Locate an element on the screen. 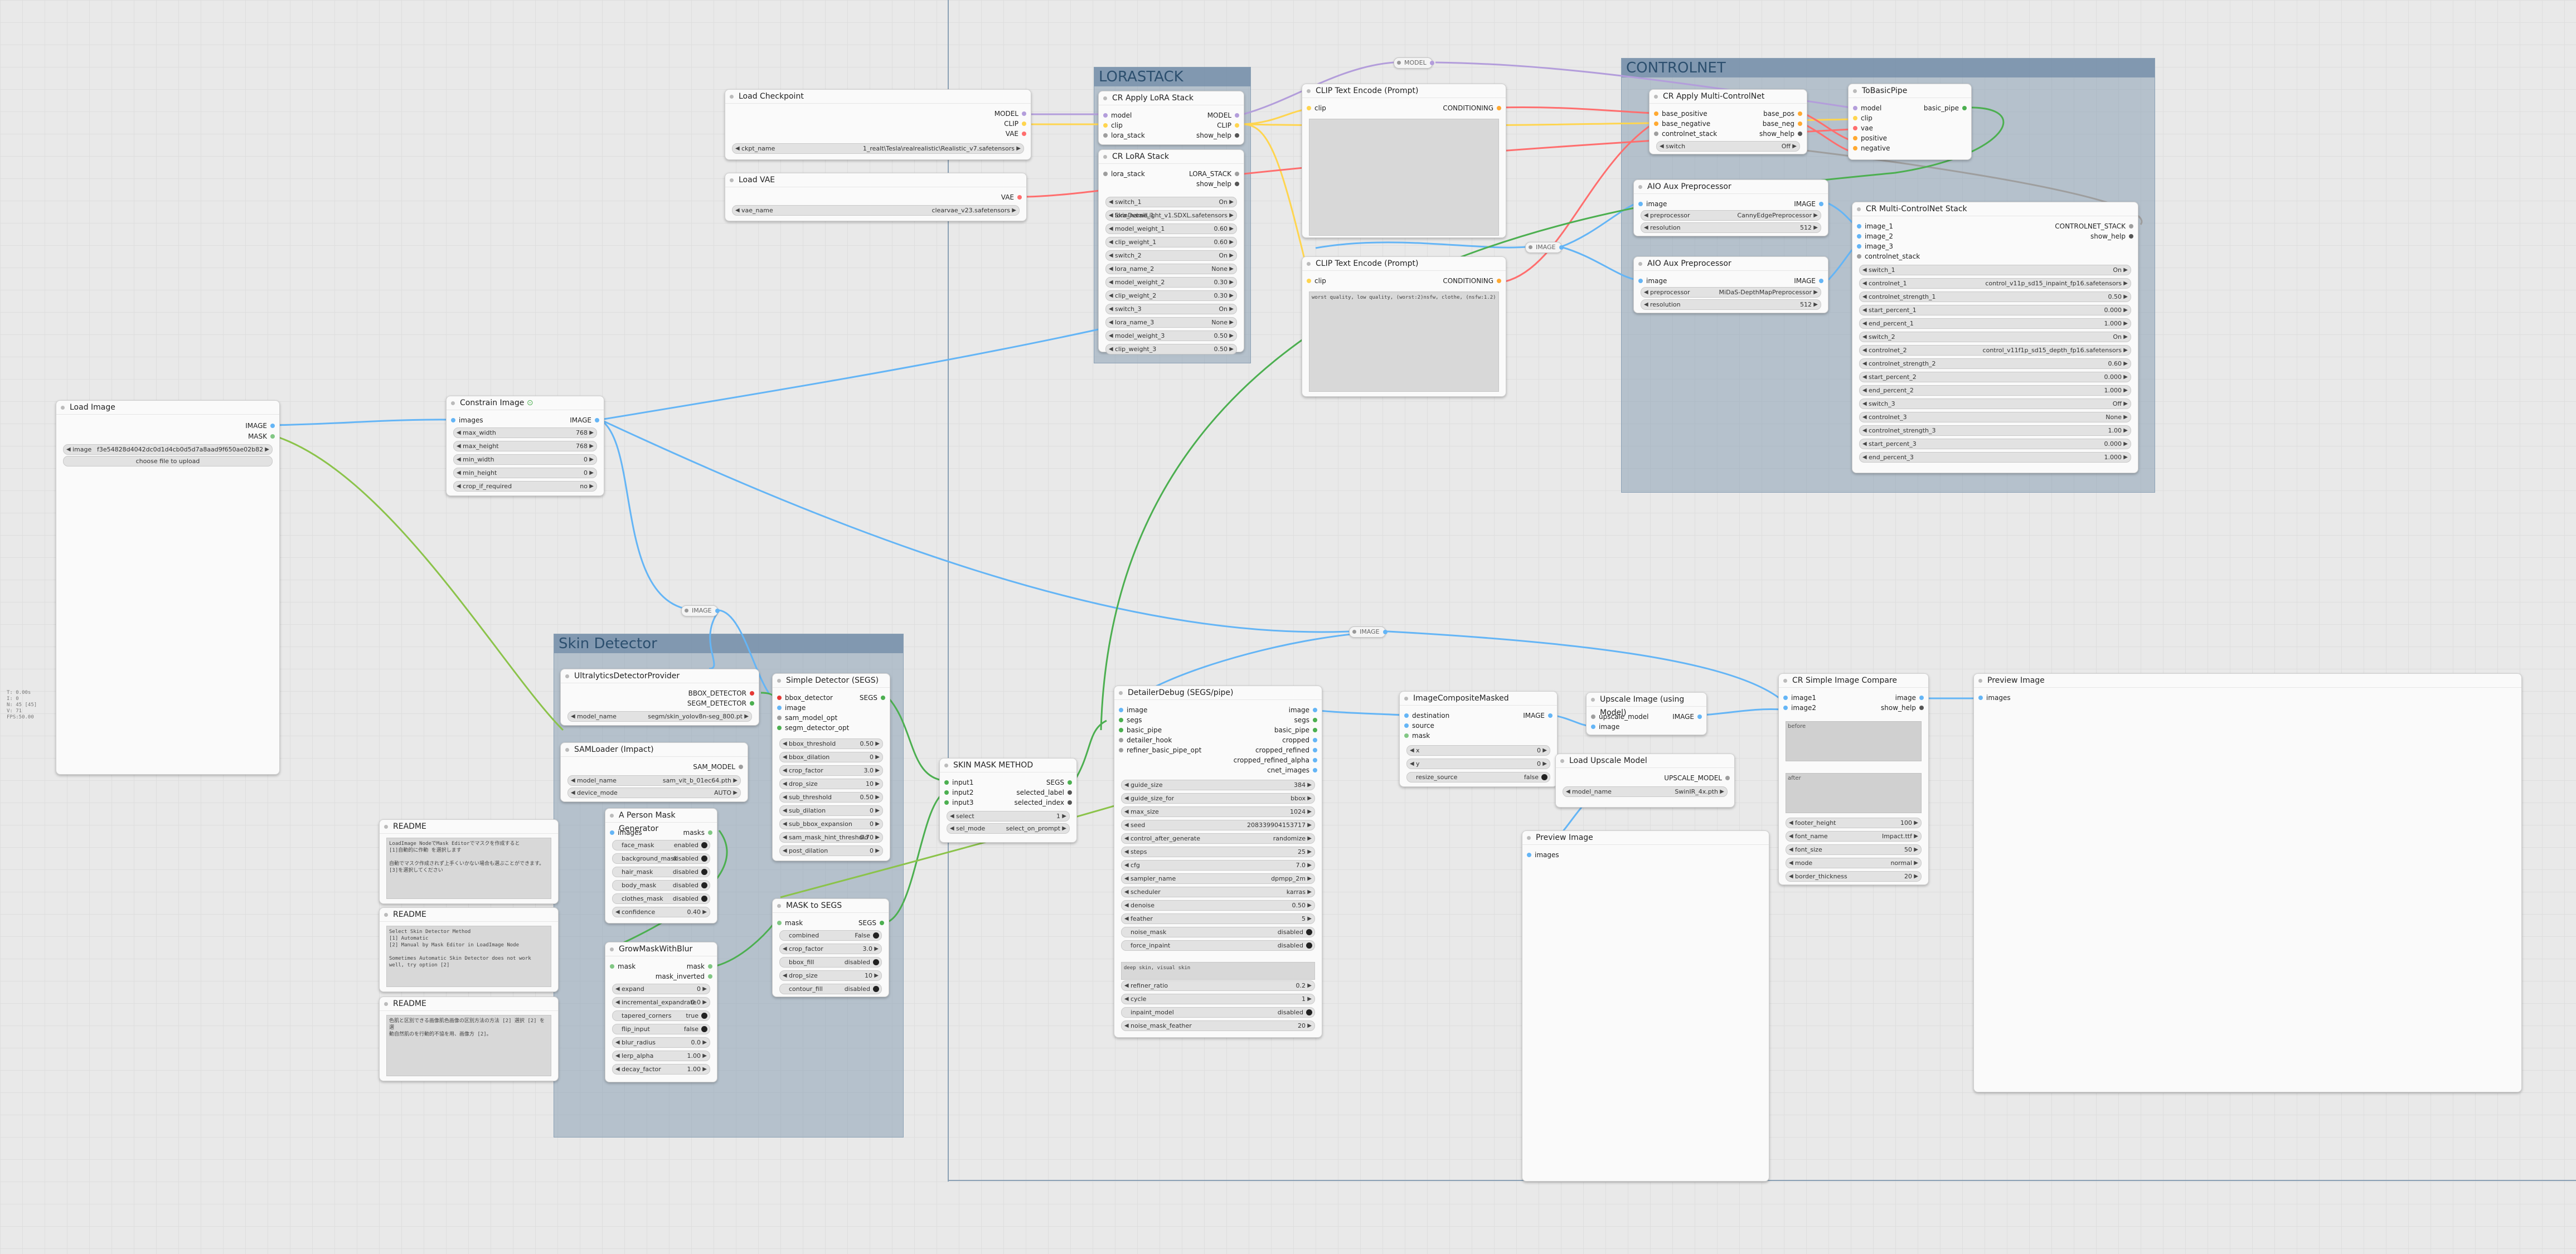 The width and height of the screenshot is (2576, 1254). widget-switch-2: ◀ switch_2 On ▶ is located at coordinates (1995, 337).